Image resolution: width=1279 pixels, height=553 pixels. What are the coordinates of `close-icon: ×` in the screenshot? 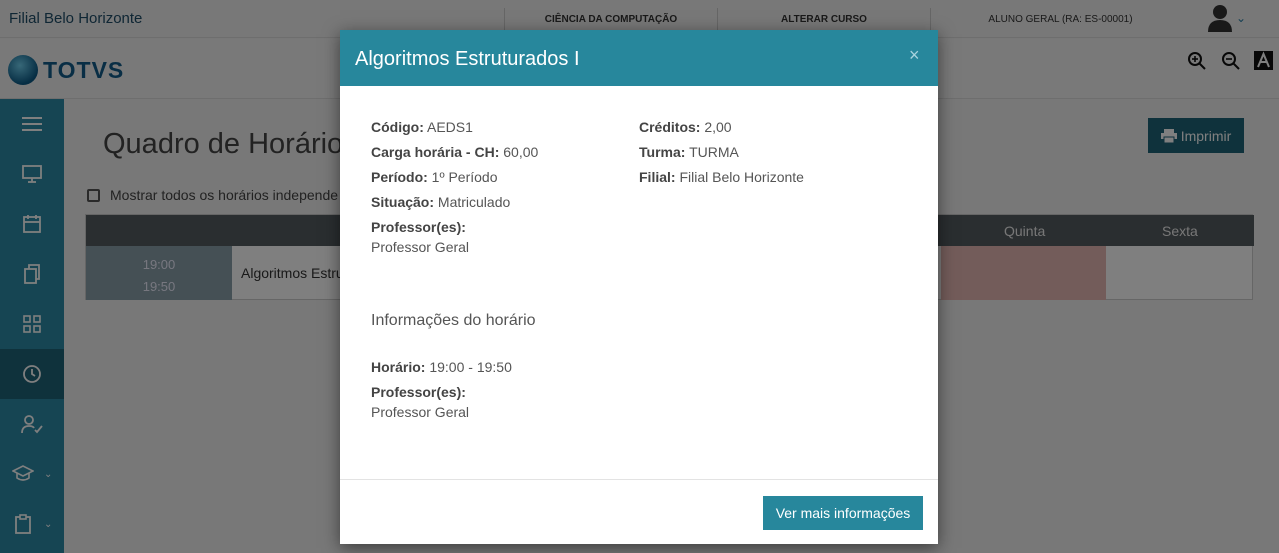 It's located at (914, 55).